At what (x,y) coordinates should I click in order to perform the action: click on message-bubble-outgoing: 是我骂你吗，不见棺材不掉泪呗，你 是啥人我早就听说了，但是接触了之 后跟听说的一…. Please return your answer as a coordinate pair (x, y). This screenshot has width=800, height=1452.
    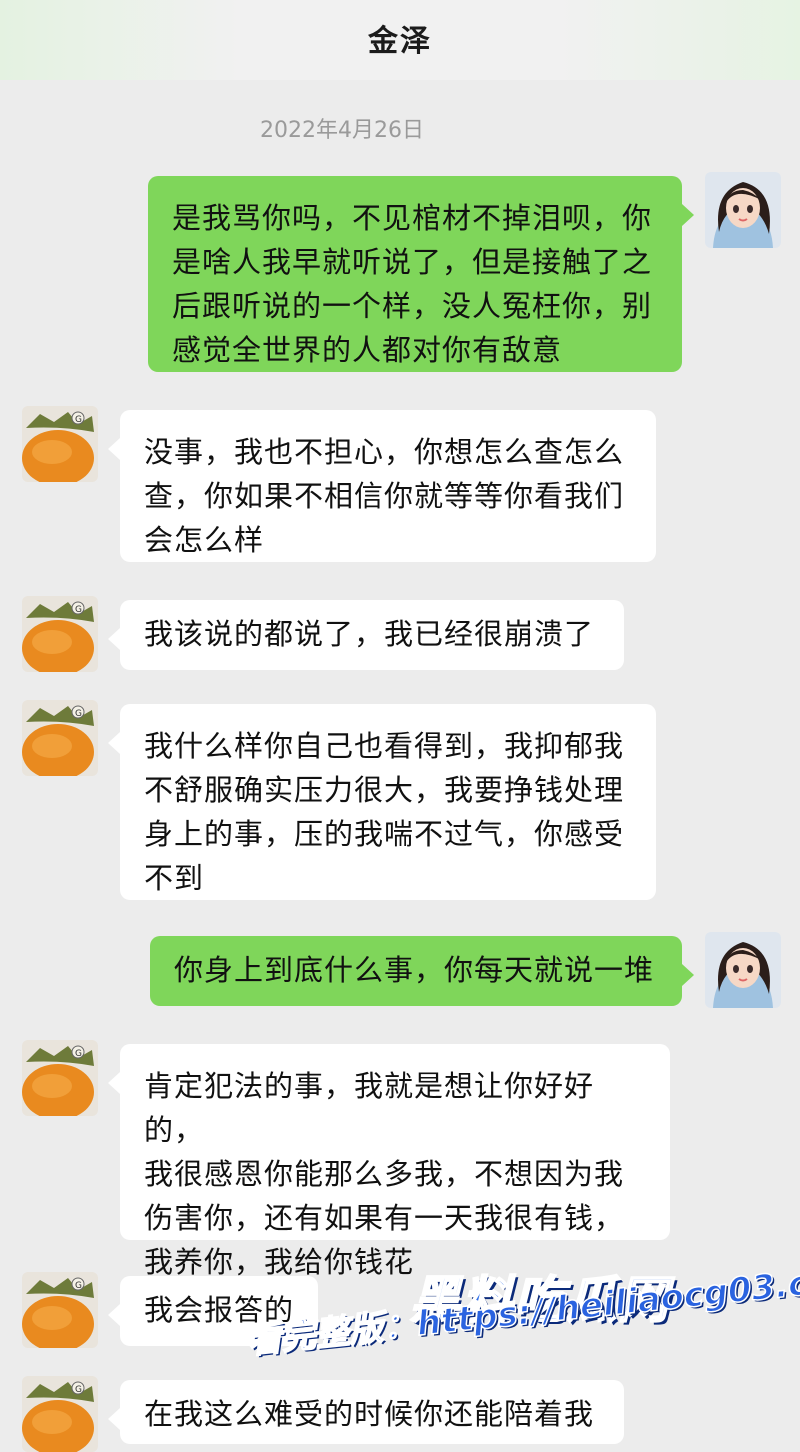
    Looking at the image, I should click on (421, 274).